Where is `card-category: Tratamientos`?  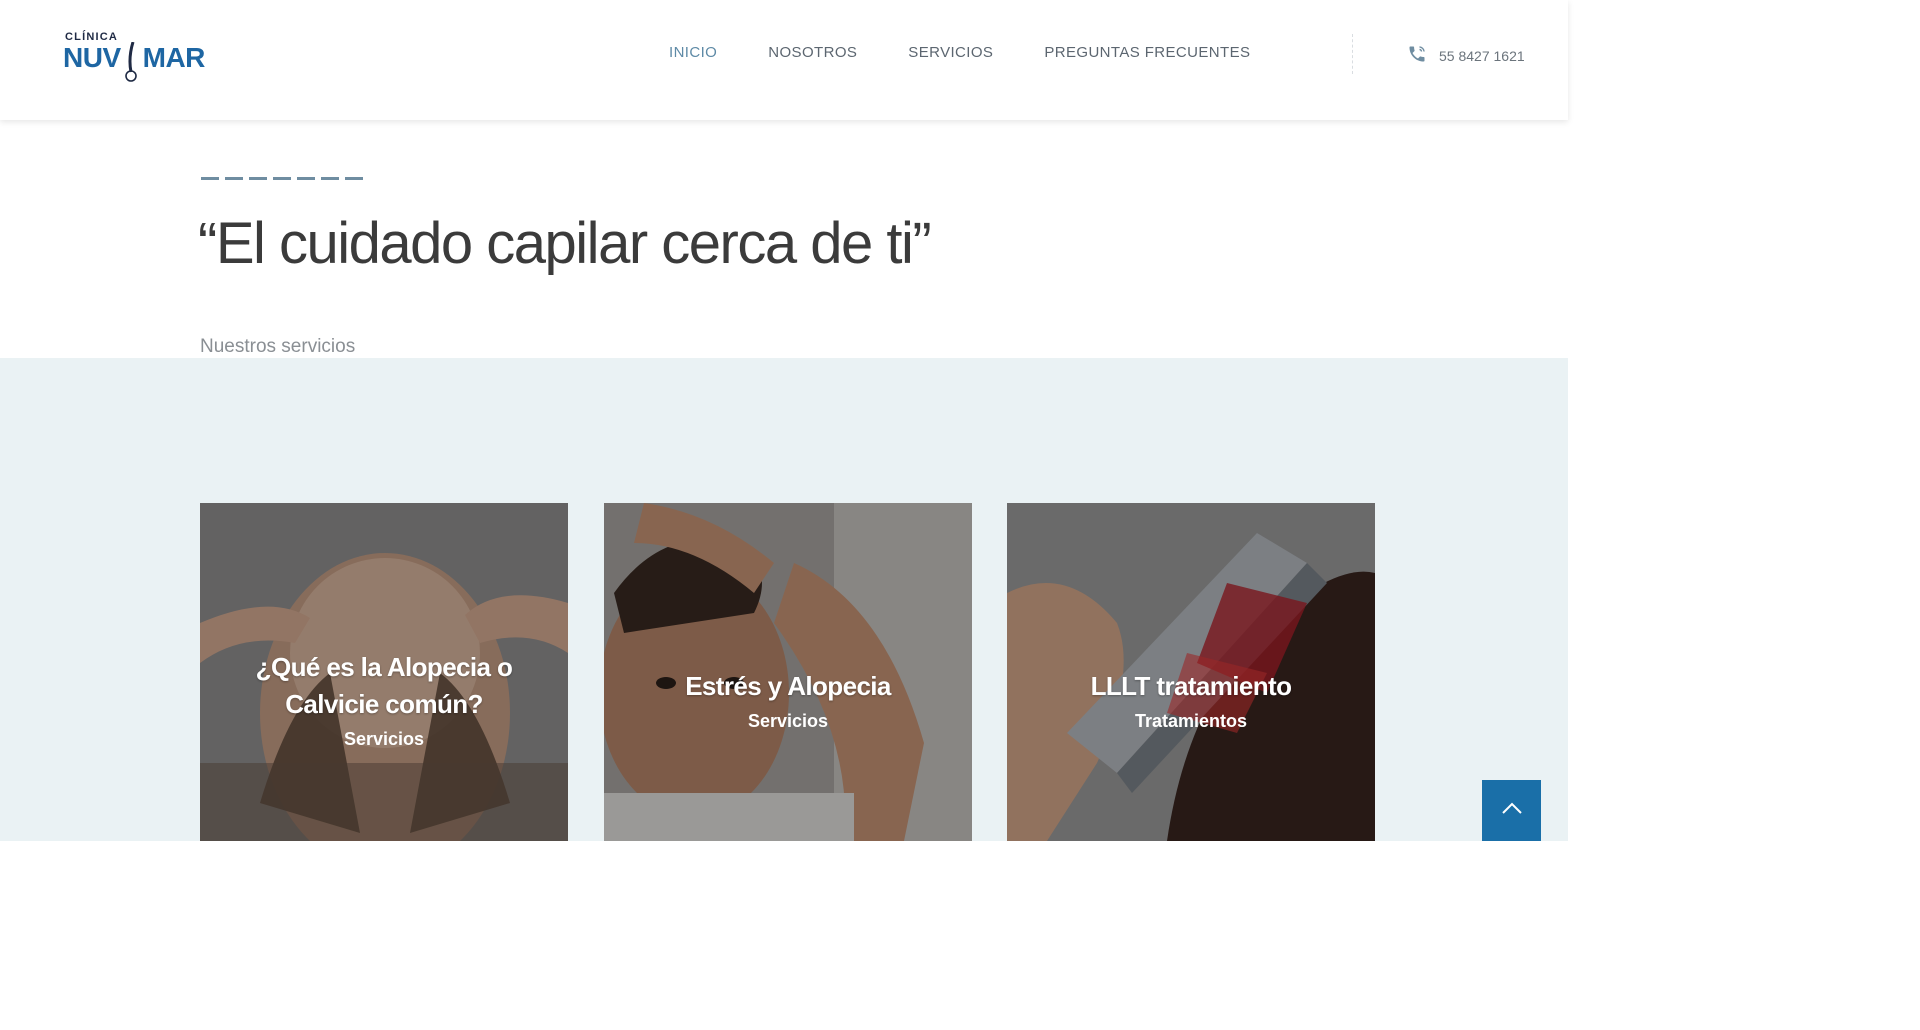 card-category: Tratamientos is located at coordinates (1191, 721).